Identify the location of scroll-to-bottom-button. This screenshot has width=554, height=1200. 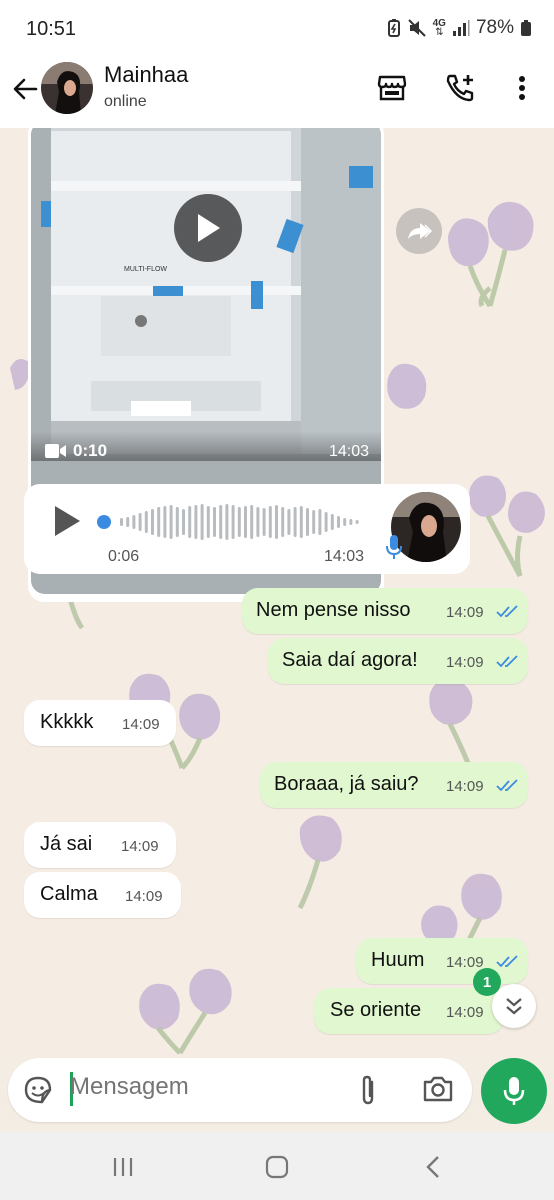
(514, 1006).